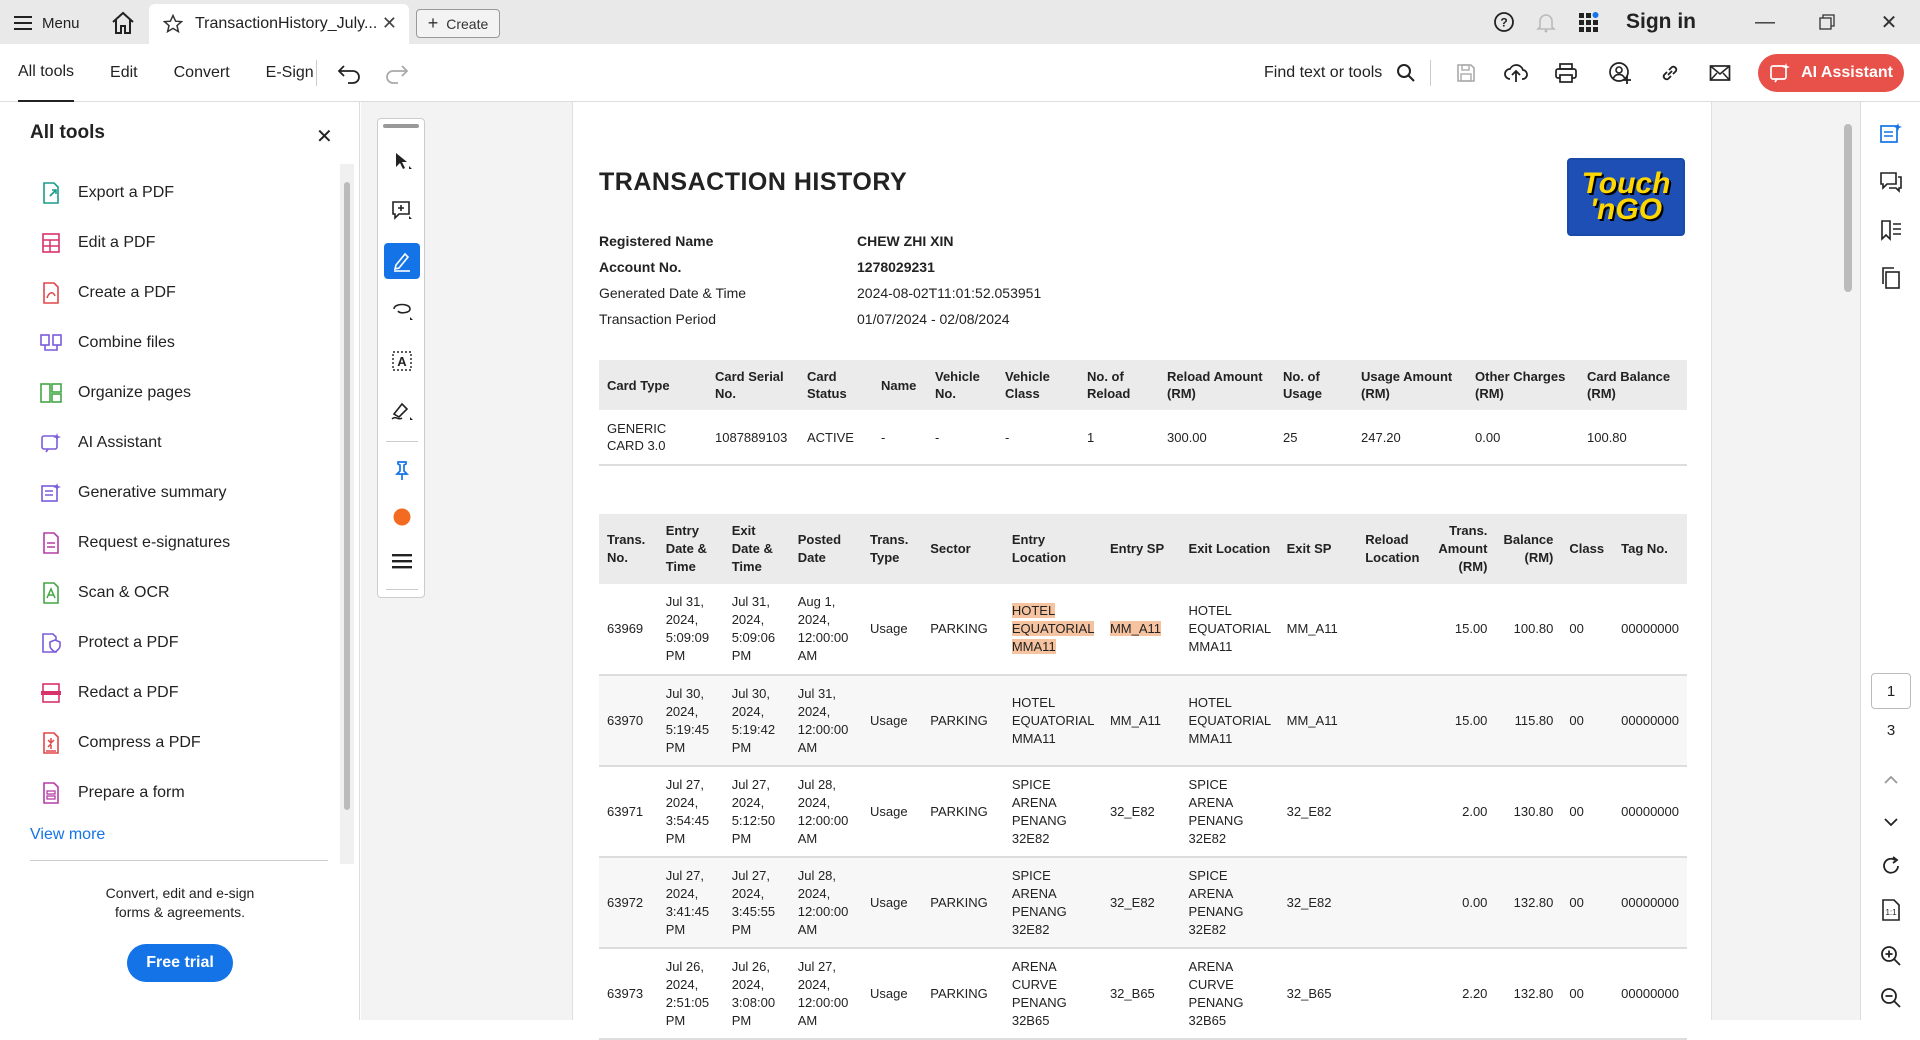 This screenshot has height=1040, width=1920. Describe the element at coordinates (324, 136) in the screenshot. I see `close-panel-icon: ✕` at that location.